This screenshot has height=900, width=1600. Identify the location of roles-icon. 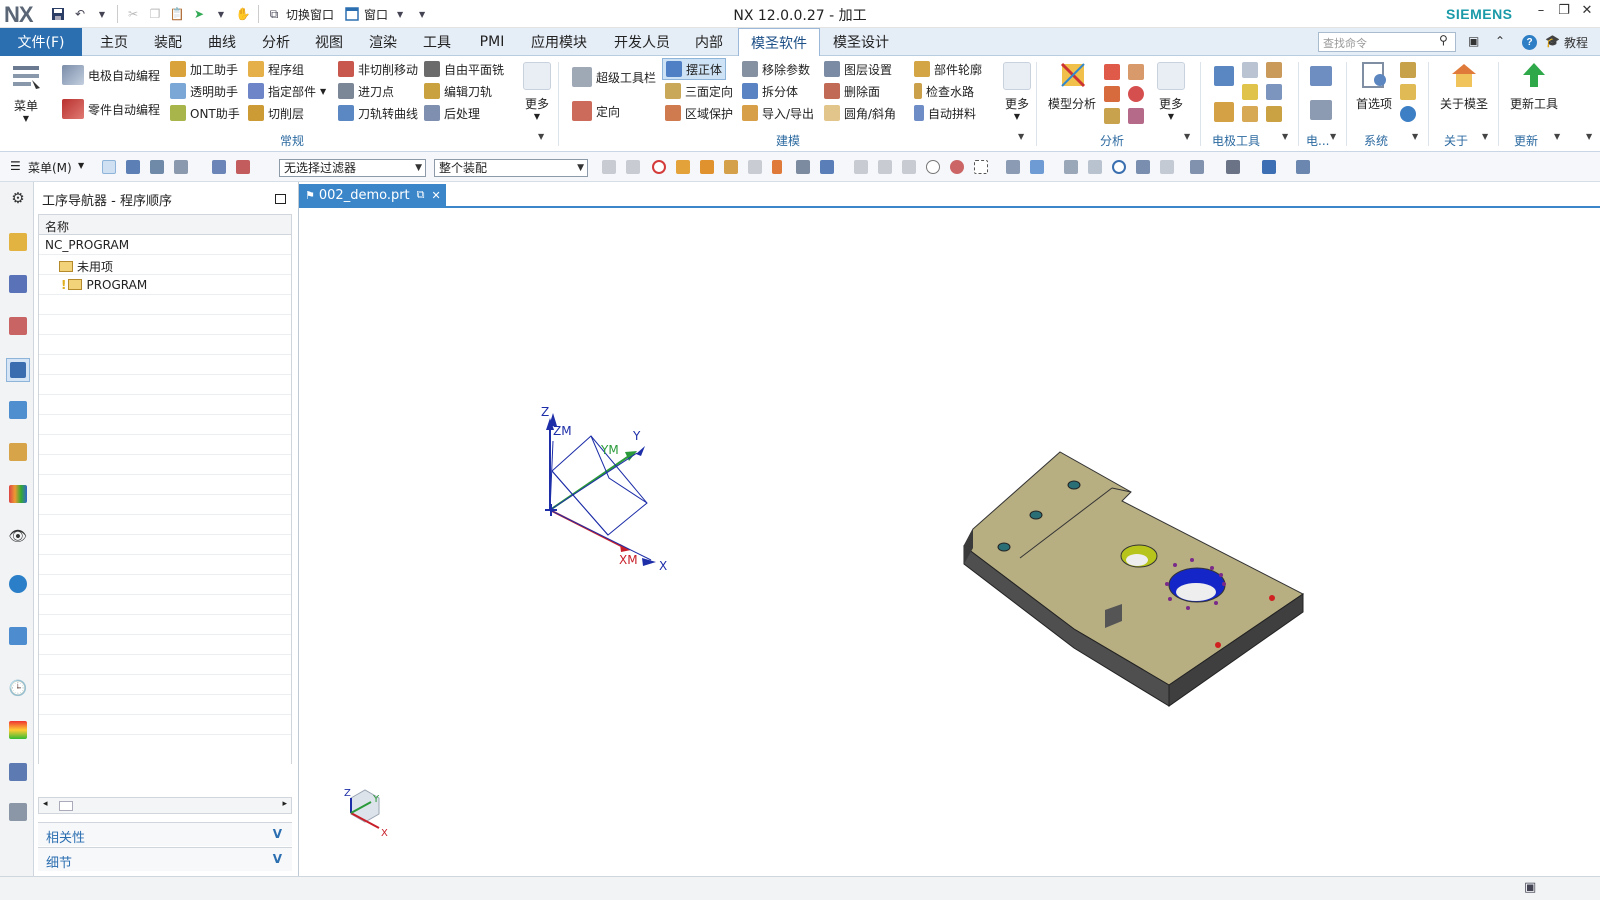
(18, 812).